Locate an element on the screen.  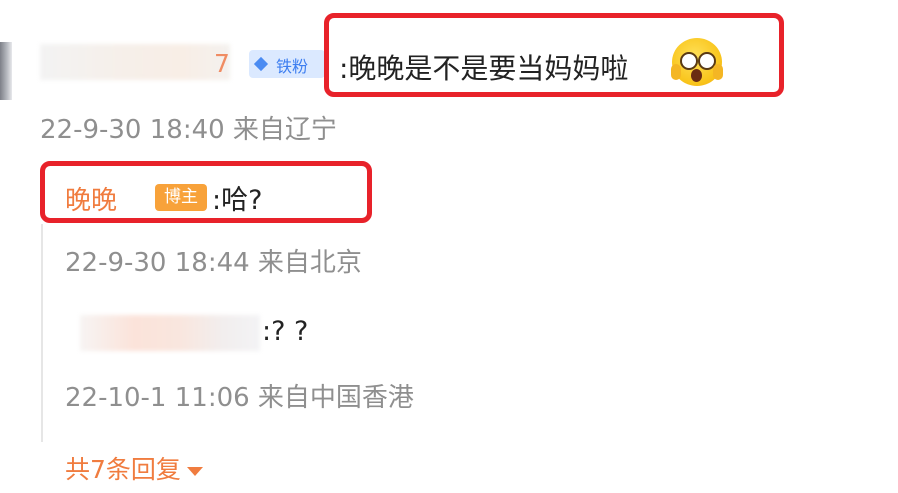
reply-text: :? ? is located at coordinates (285, 331).